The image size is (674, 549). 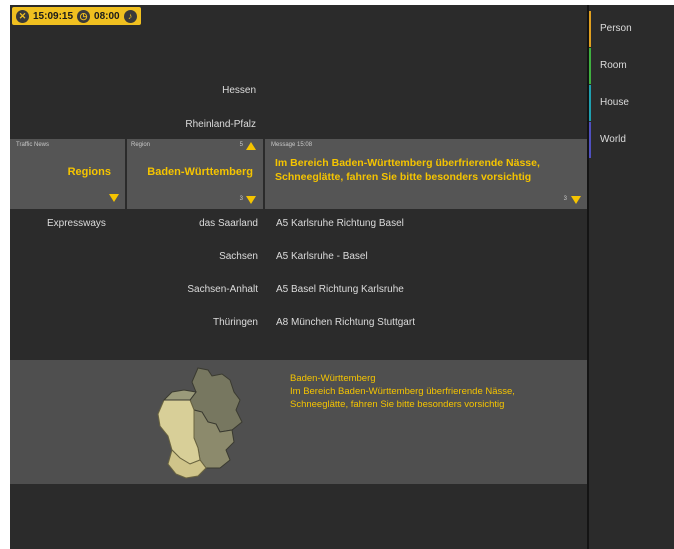 What do you see at coordinates (76, 16) in the screenshot?
I see `status-bar: ✕ 15:09:15 ◷ 08:00 ♪` at bounding box center [76, 16].